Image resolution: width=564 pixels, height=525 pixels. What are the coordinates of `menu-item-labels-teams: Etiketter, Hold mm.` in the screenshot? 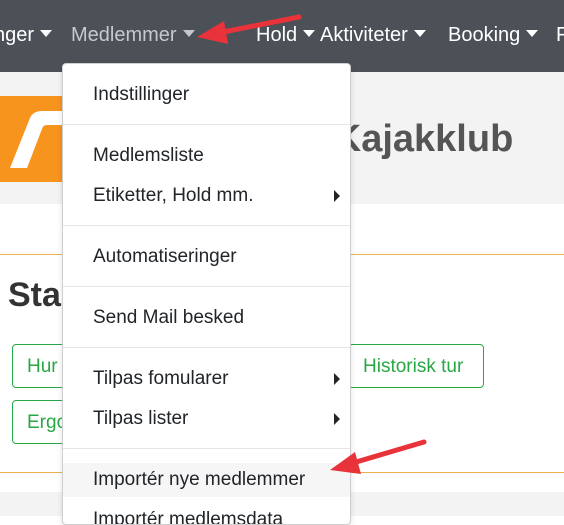 It's located at (206, 196).